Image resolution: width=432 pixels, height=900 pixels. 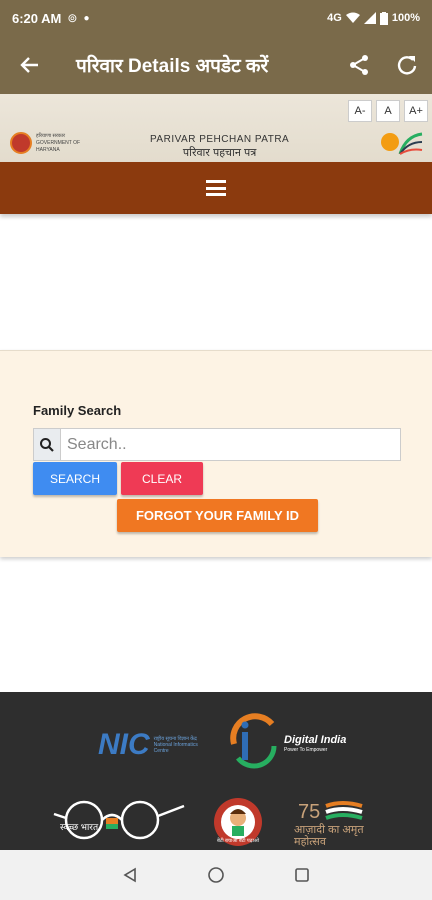 What do you see at coordinates (405, 18) in the screenshot?
I see `battery-level: 100%` at bounding box center [405, 18].